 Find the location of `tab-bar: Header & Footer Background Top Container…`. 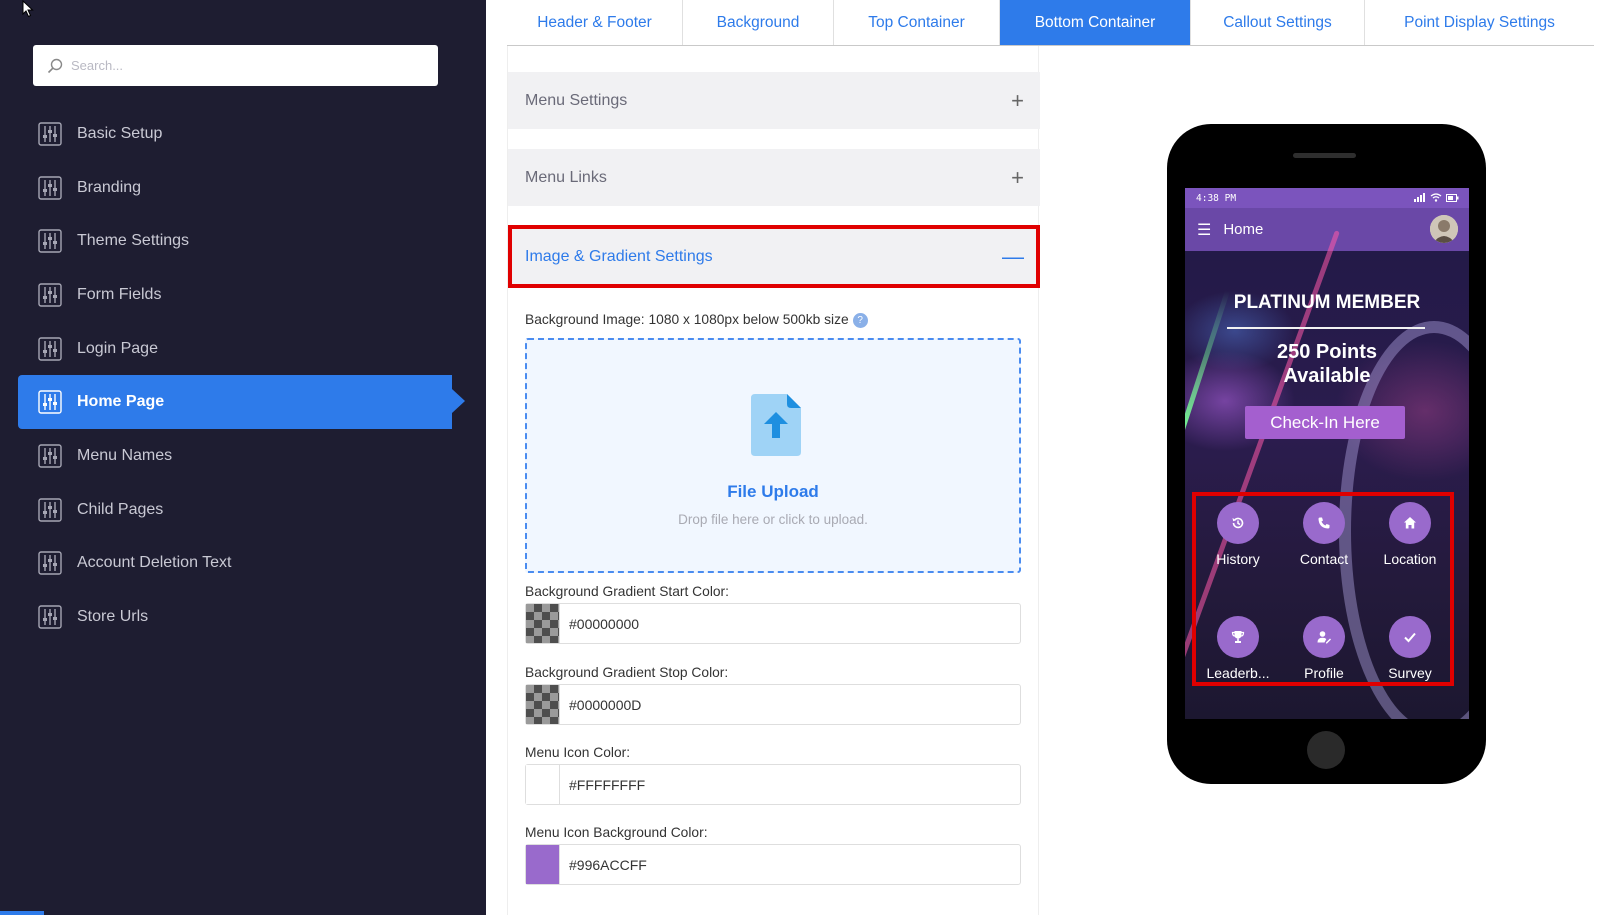

tab-bar: Header & Footer Background Top Container… is located at coordinates (1050, 23).